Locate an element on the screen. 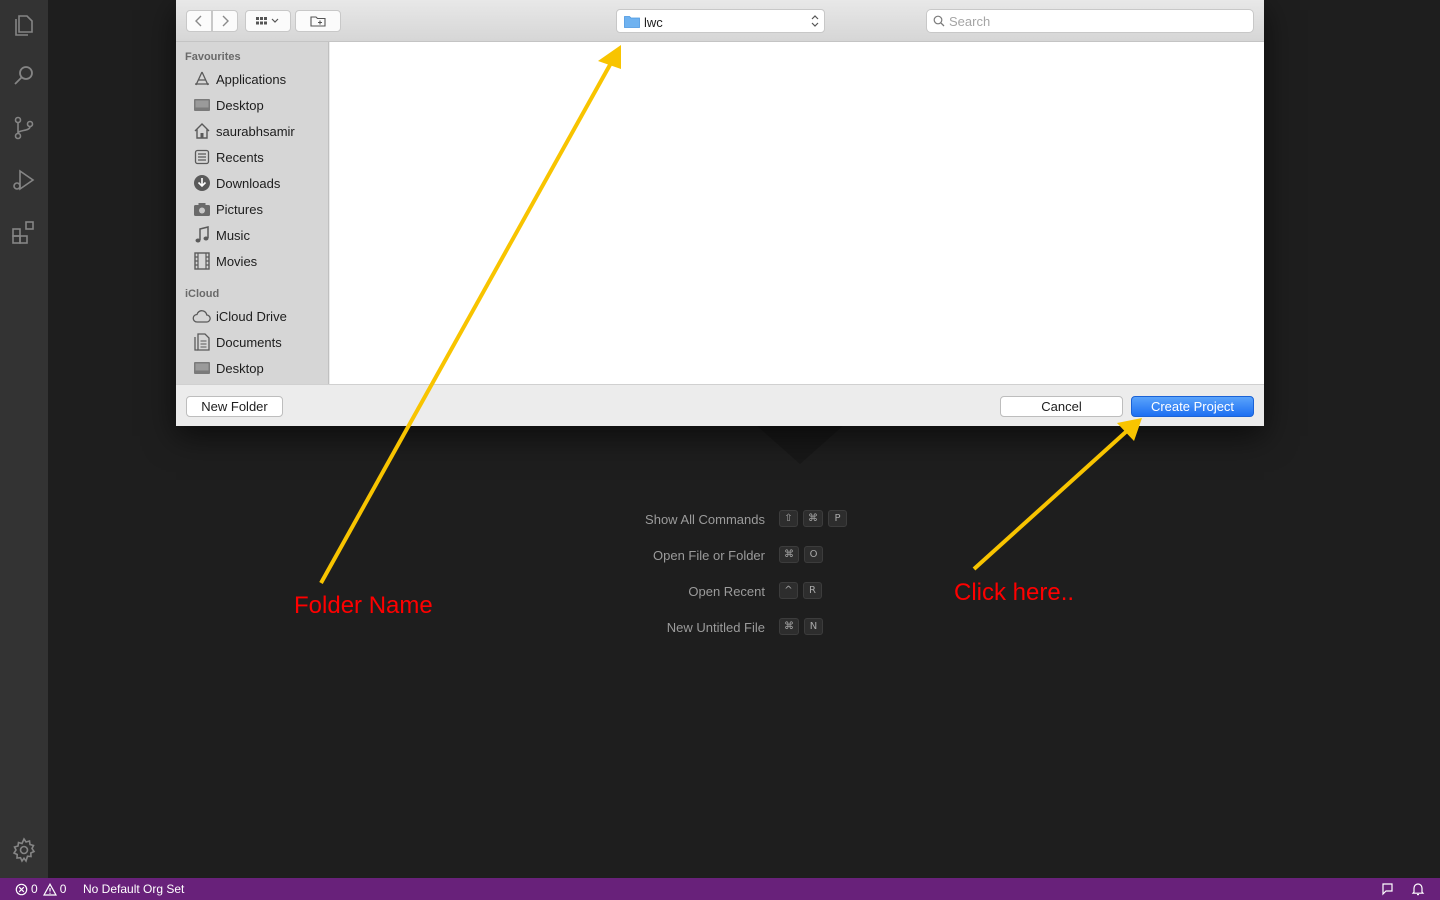 This screenshot has height=900, width=1440. key-cap: ^ is located at coordinates (788, 590).